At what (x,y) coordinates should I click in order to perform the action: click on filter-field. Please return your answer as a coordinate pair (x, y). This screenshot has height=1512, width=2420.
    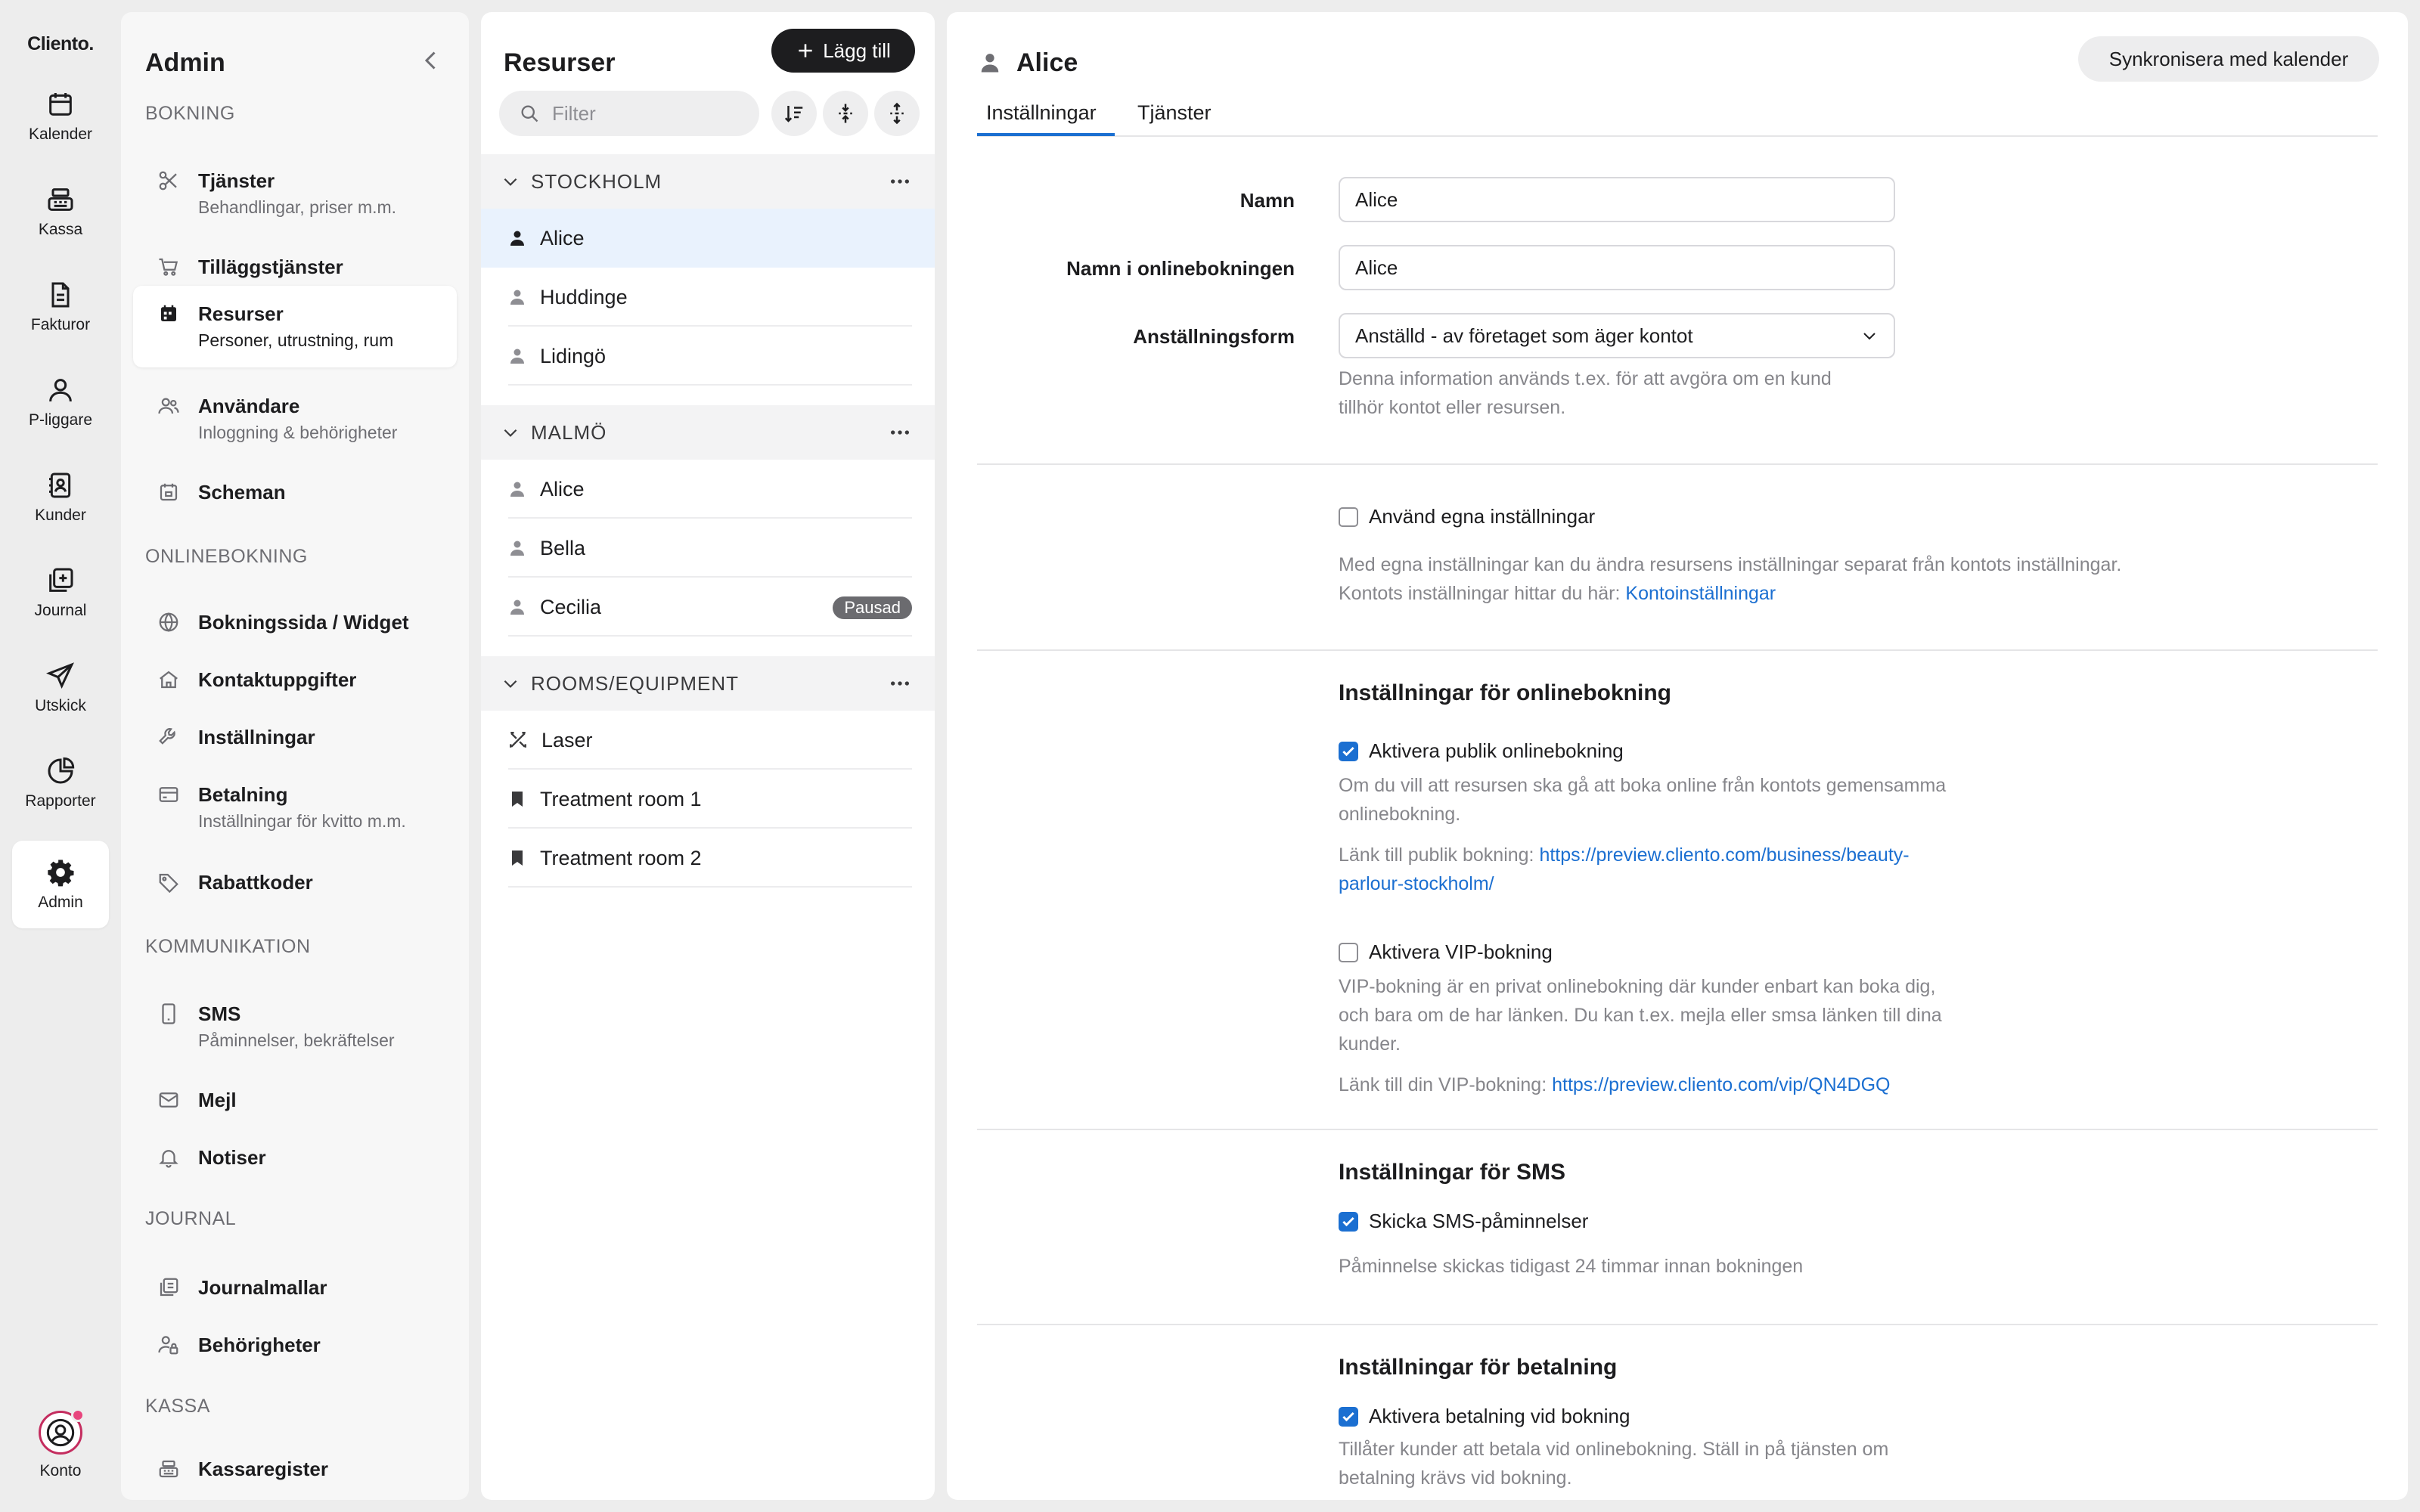
    Looking at the image, I should click on (629, 113).